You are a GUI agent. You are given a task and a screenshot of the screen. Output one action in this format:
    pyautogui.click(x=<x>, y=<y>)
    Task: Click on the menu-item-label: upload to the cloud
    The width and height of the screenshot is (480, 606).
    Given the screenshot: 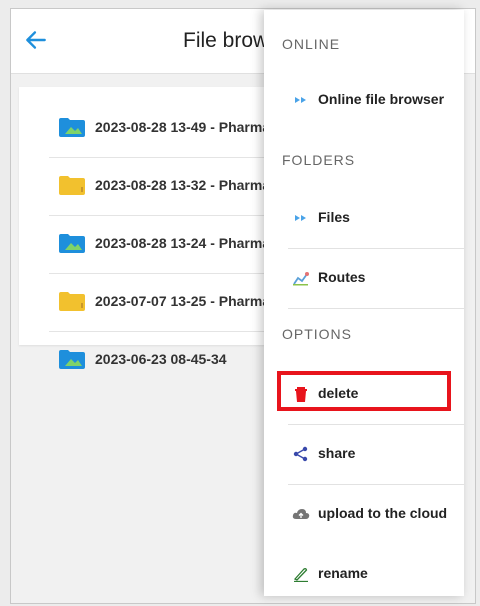 What is the action you would take?
    pyautogui.click(x=383, y=513)
    